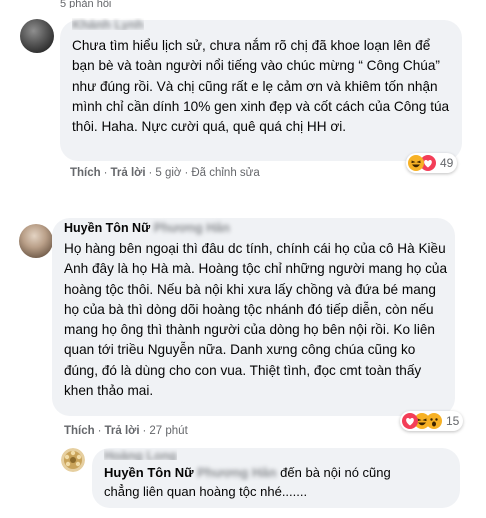  I want to click on comment-actions: Thích · Trả lời · 5 giờ · Đã chỉnh sửa, so click(165, 173).